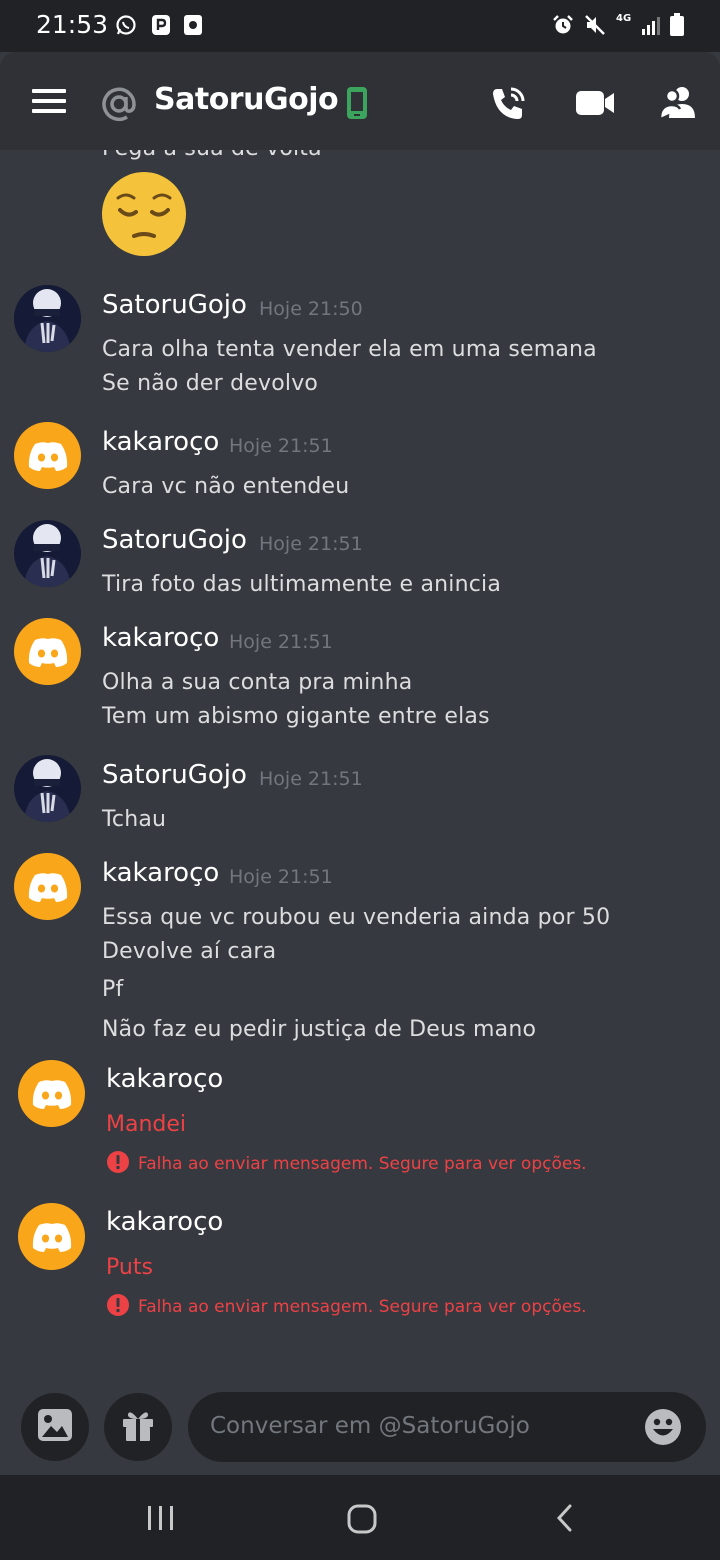  Describe the element at coordinates (134, 819) in the screenshot. I see `message-text: Tchau` at that location.